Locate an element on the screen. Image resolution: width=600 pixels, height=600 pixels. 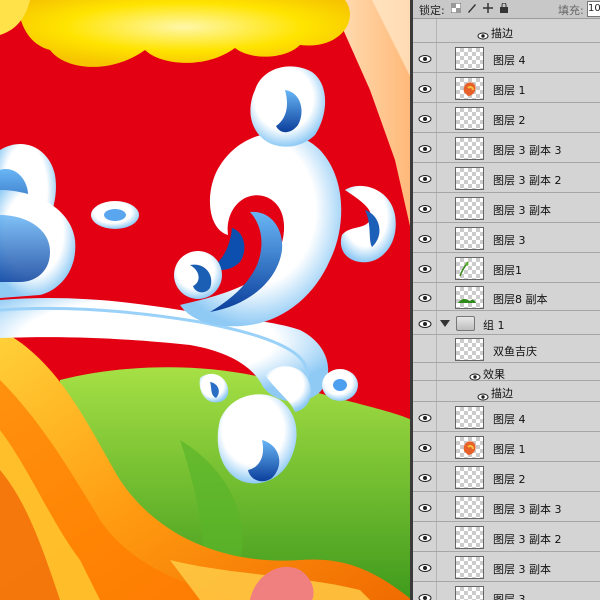
layers-lock-bar: 锁定: 填充: 10 is located at coordinates (506, 9).